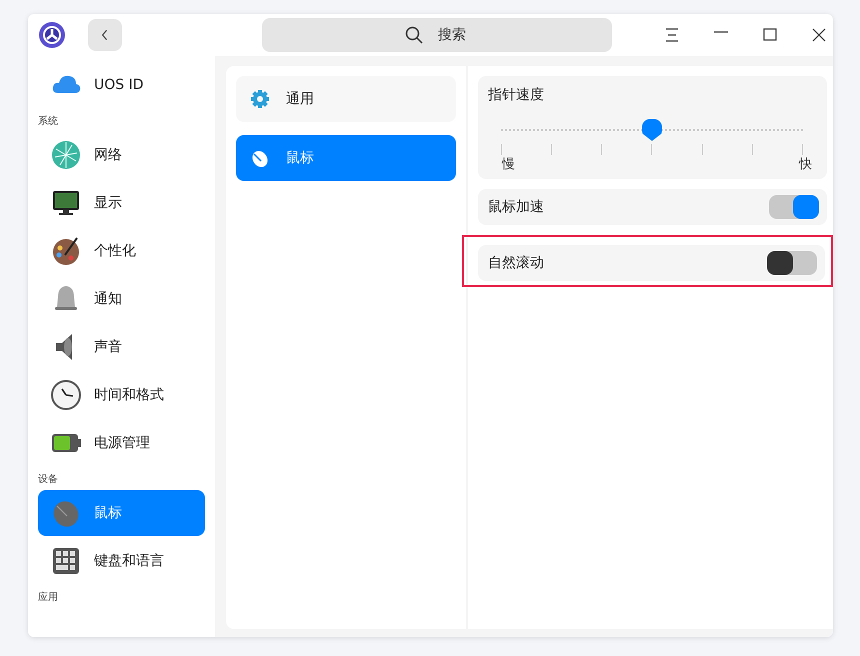  Describe the element at coordinates (66, 251) in the screenshot. I see `palette-icon` at that location.